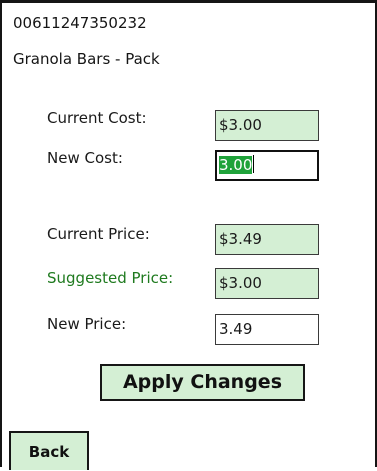 This screenshot has width=377, height=471. I want to click on current-cost-field: $3.00, so click(267, 125).